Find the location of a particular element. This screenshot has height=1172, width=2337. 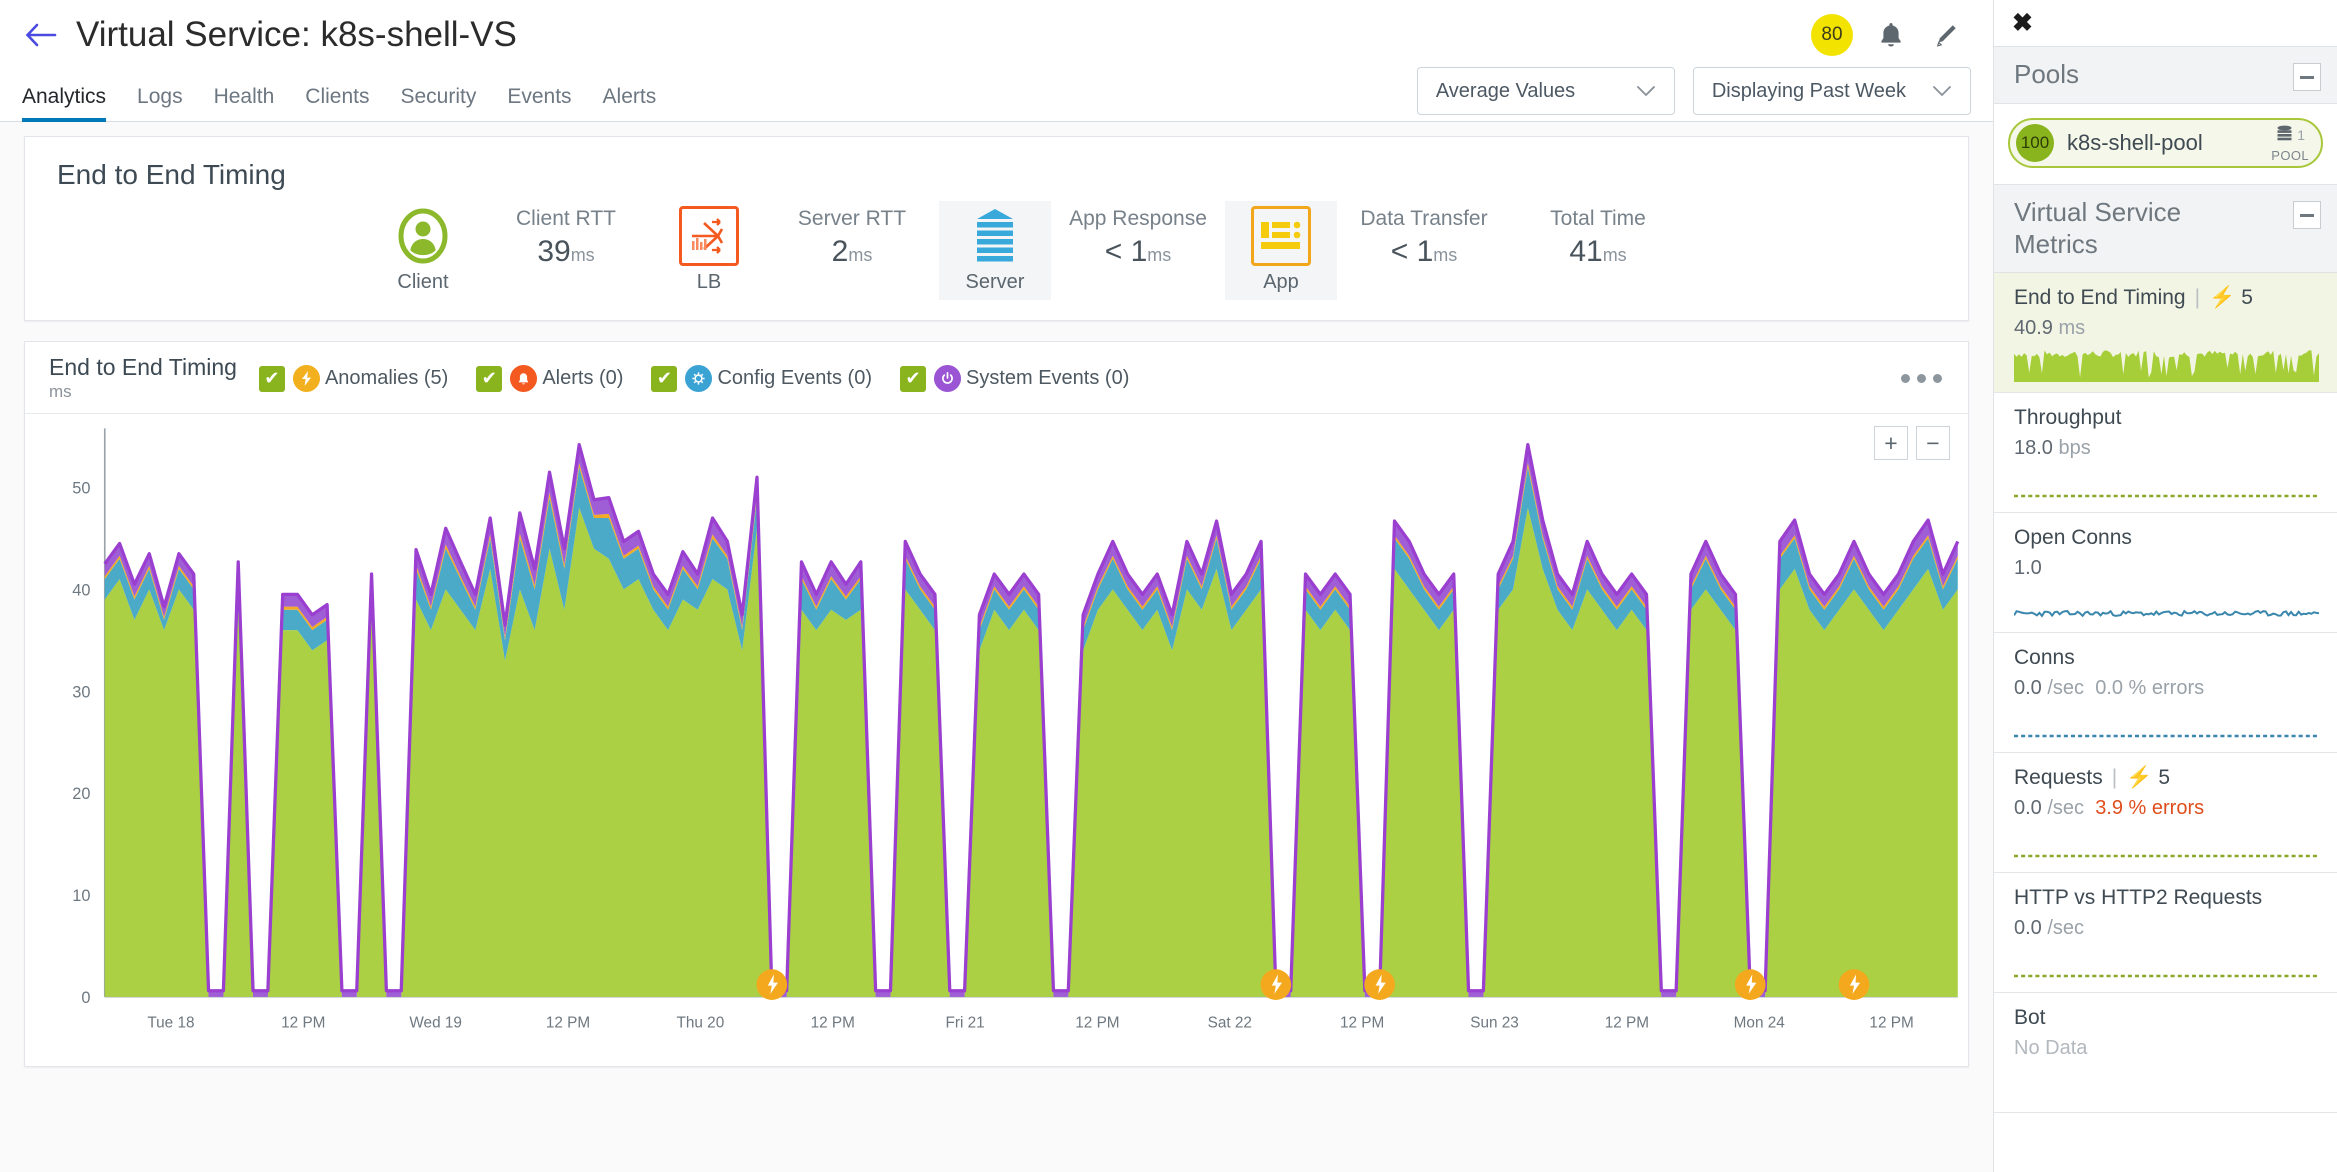

pool-item-k8s-shell-pool: 100 k8s-shell-pool 1 POOL is located at coordinates (2165, 143).